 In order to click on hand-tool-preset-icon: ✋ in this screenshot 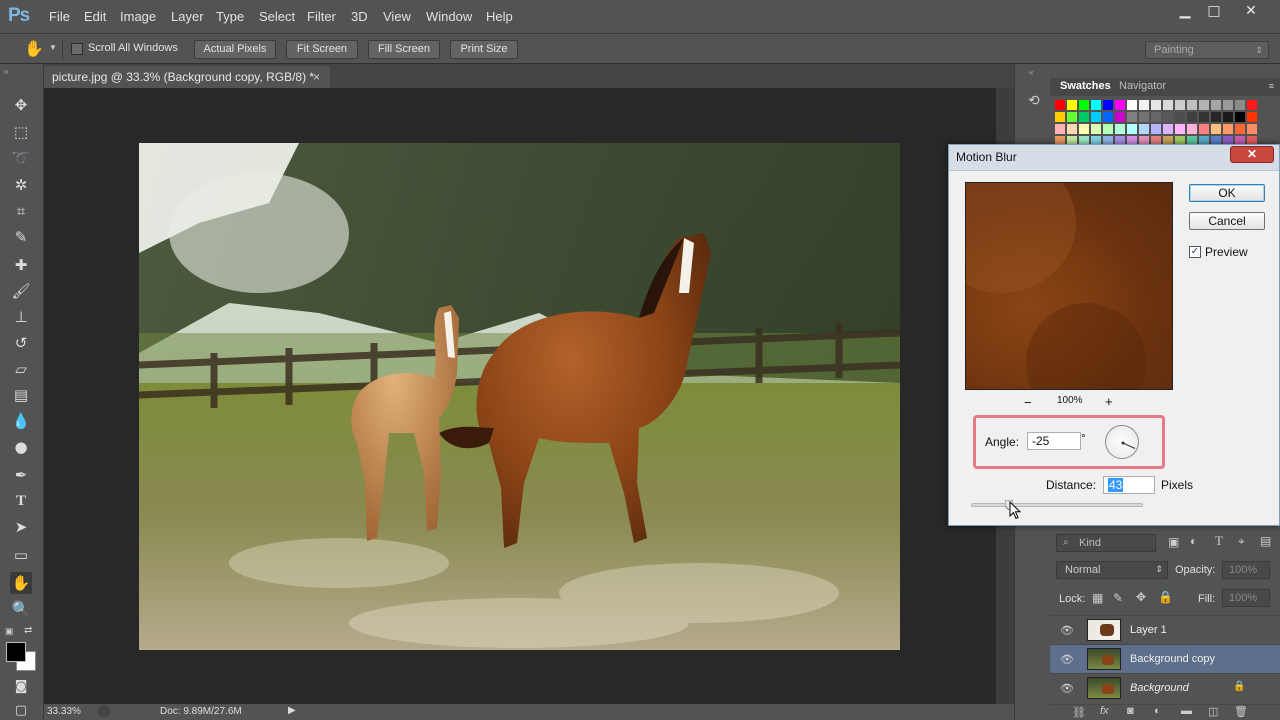, I will do `click(34, 48)`.